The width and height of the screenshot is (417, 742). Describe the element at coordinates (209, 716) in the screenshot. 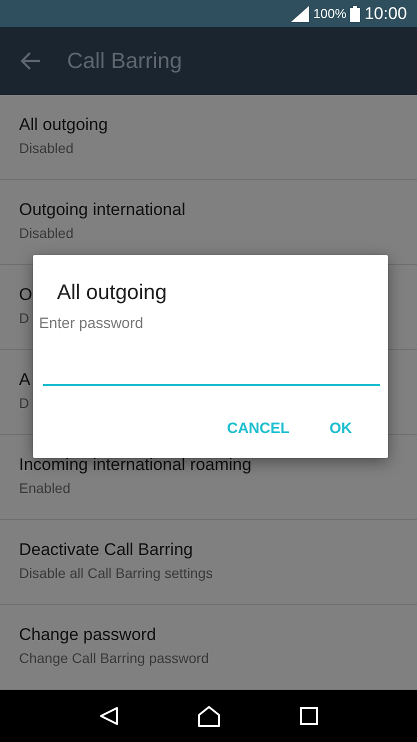

I see `home-icon` at that location.